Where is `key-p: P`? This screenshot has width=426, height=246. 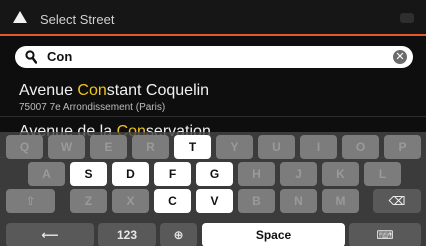
key-p: P is located at coordinates (402, 147).